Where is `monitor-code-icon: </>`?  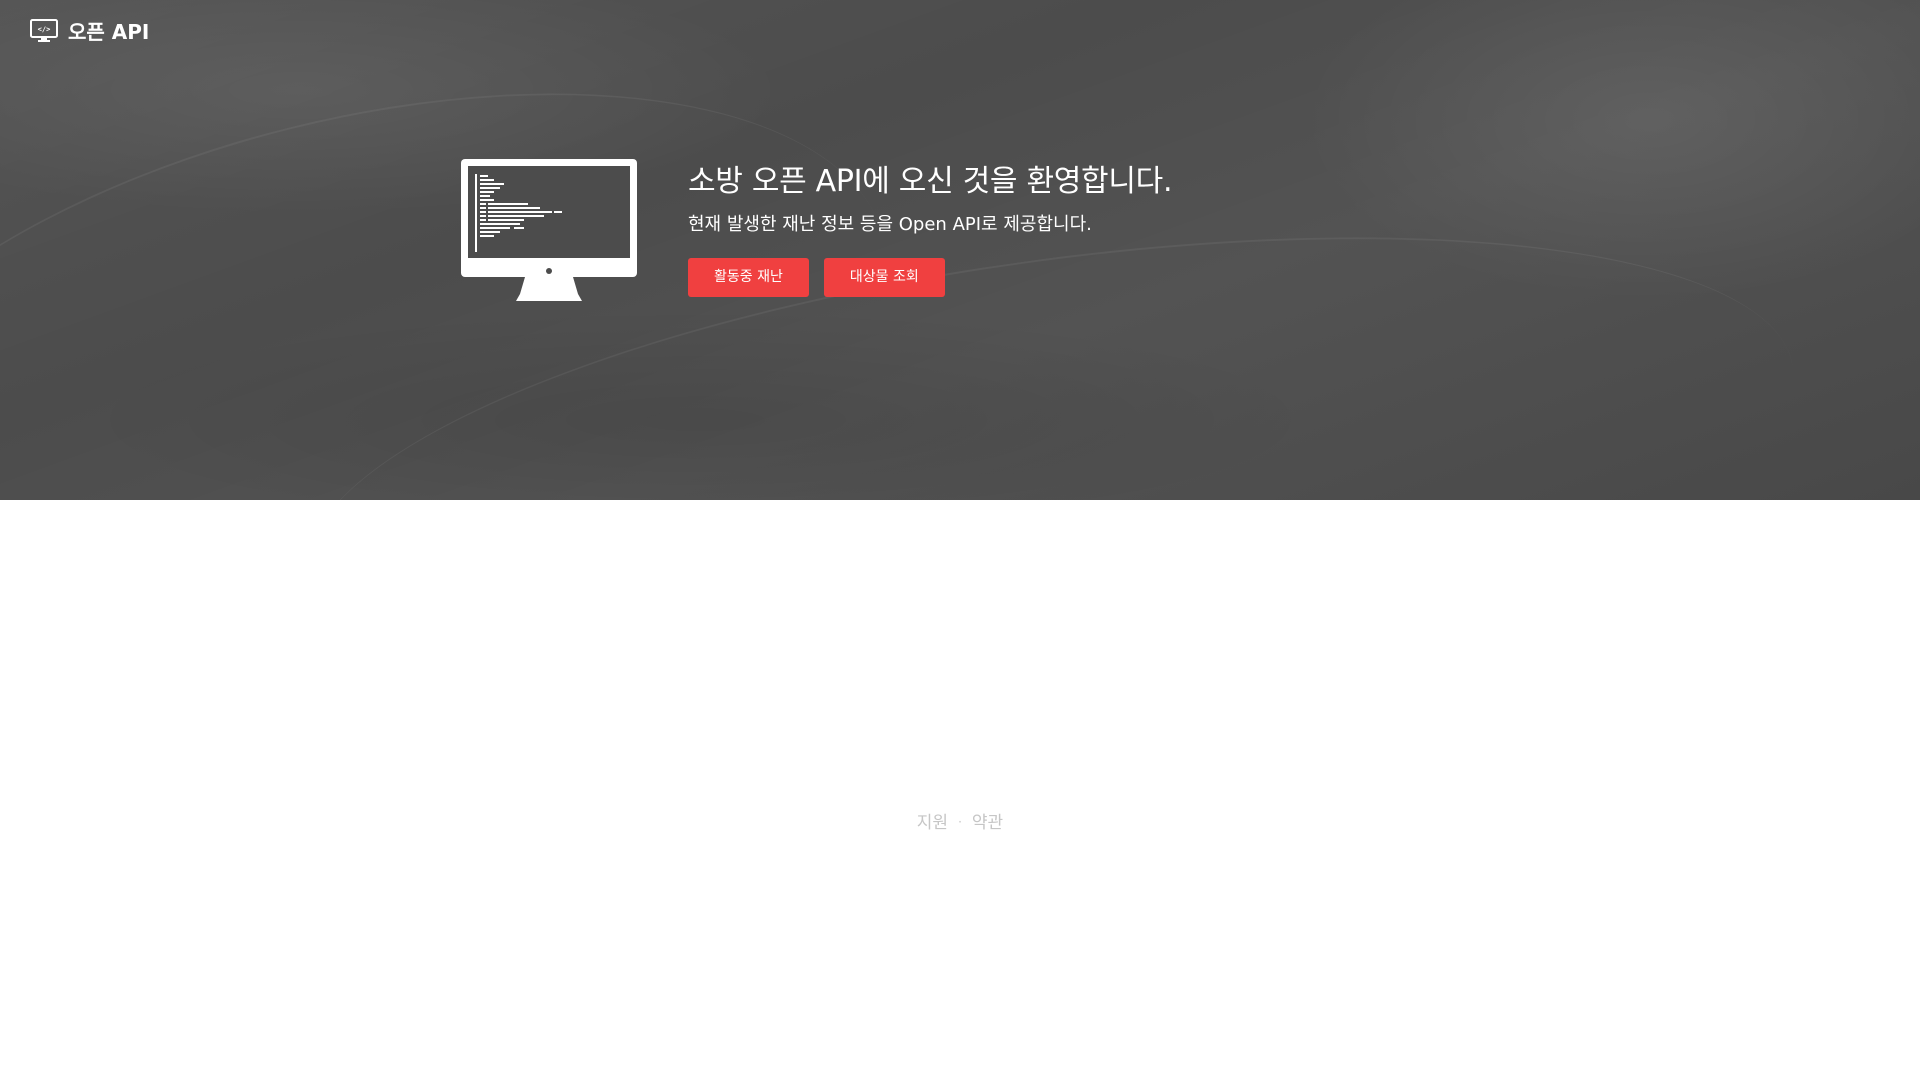 monitor-code-icon: </> is located at coordinates (44, 30).